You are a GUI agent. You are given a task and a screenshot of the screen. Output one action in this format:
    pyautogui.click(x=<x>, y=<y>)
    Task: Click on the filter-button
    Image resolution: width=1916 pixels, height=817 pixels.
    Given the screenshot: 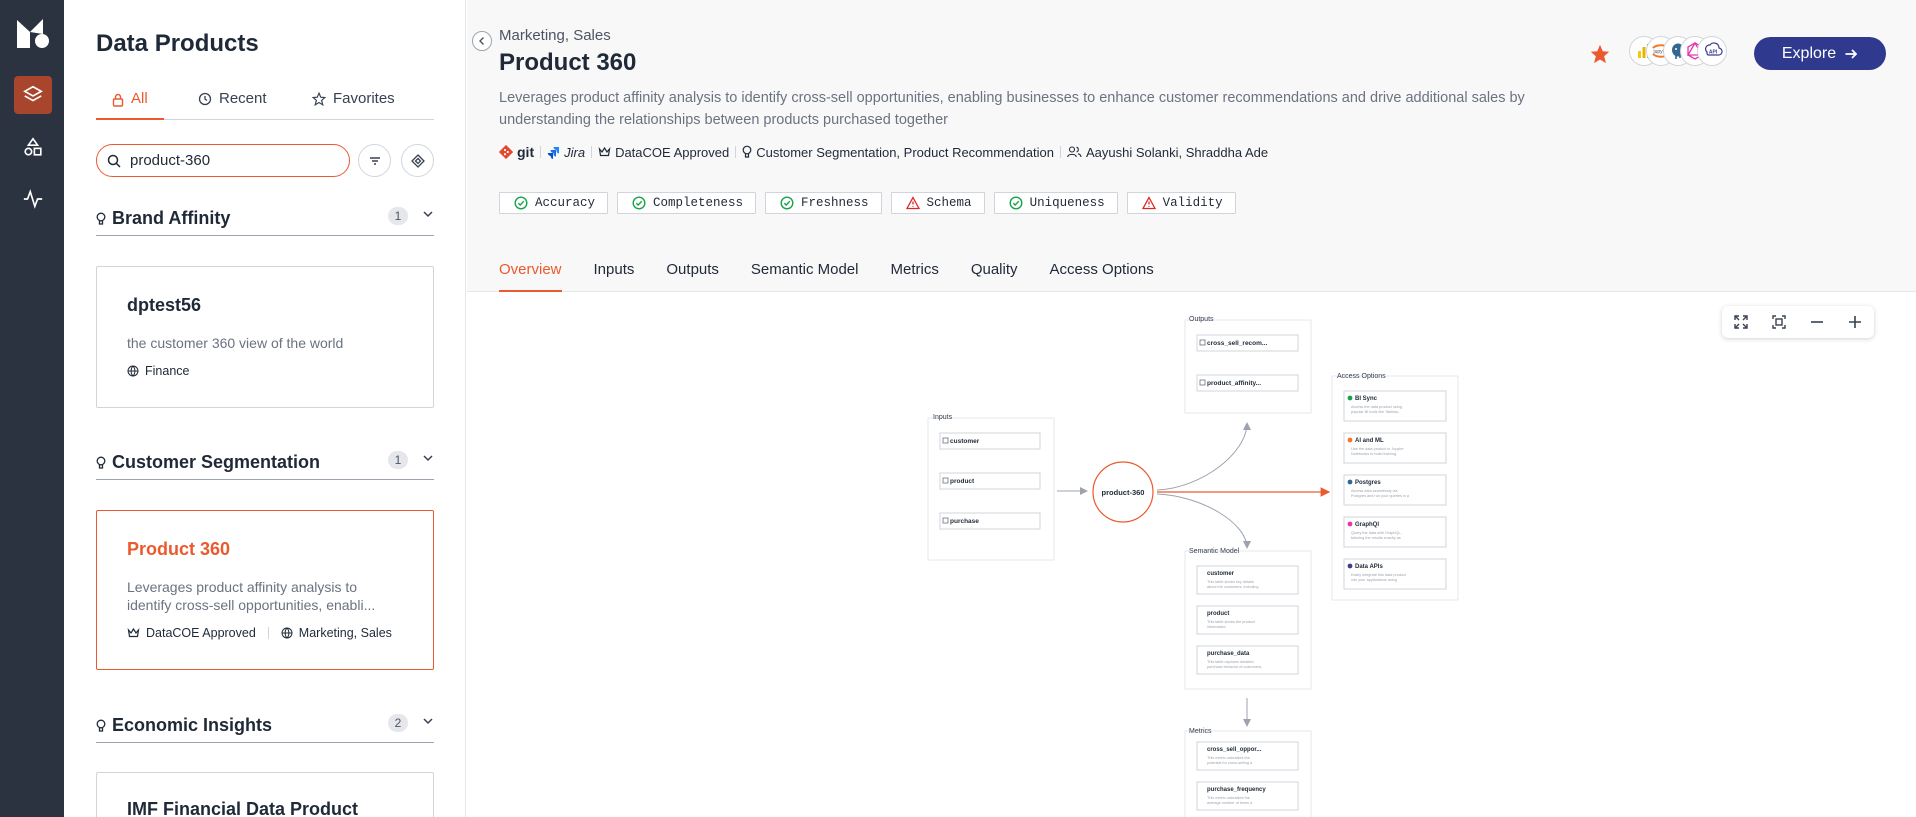 What is the action you would take?
    pyautogui.click(x=374, y=160)
    